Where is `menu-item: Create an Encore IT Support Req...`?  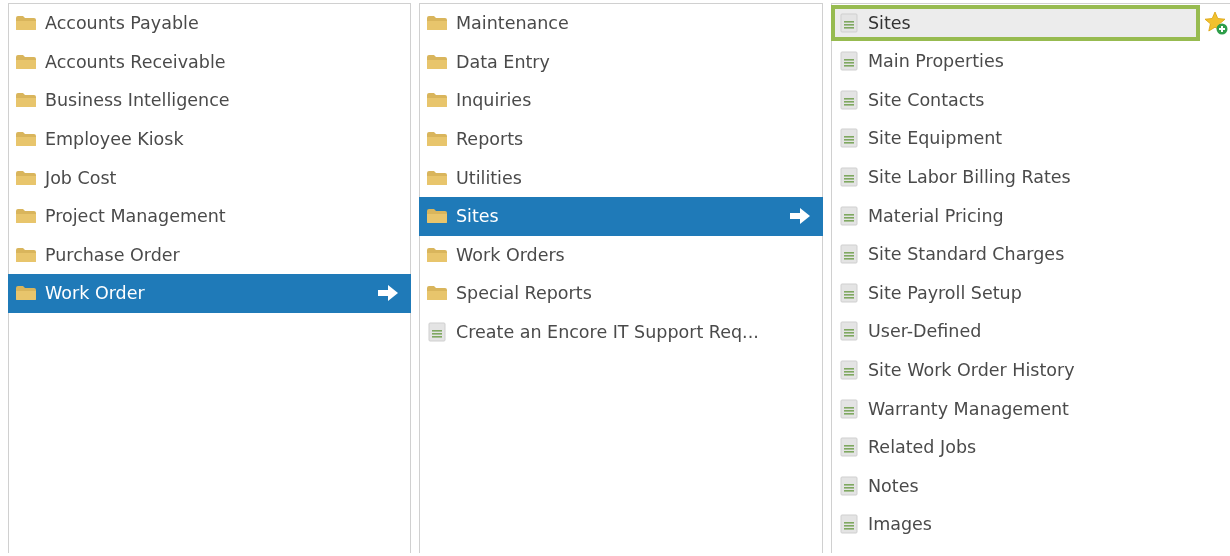
menu-item: Create an Encore IT Support Req... is located at coordinates (621, 332).